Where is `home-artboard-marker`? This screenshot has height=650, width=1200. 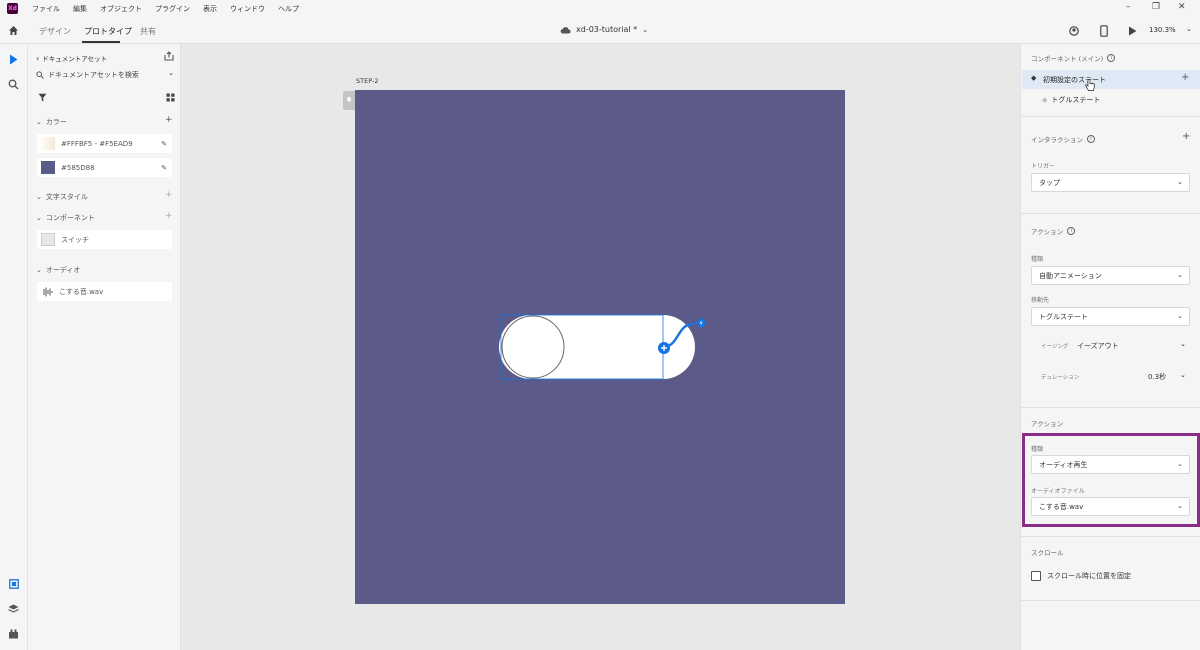 home-artboard-marker is located at coordinates (349, 100).